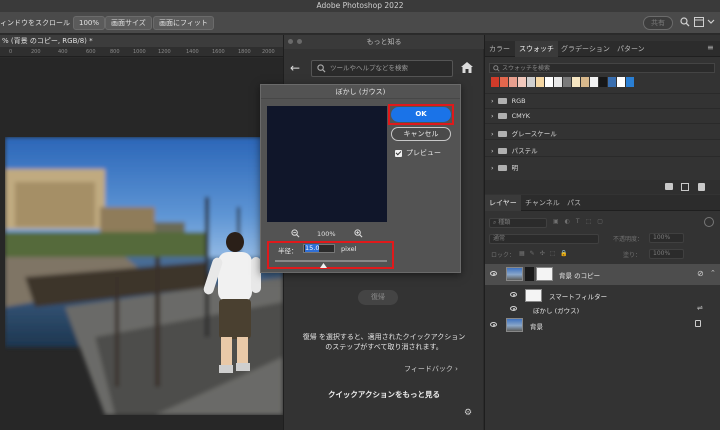  What do you see at coordinates (508, 101) in the screenshot?
I see `swatch-folder-rgb: › RGB` at bounding box center [508, 101].